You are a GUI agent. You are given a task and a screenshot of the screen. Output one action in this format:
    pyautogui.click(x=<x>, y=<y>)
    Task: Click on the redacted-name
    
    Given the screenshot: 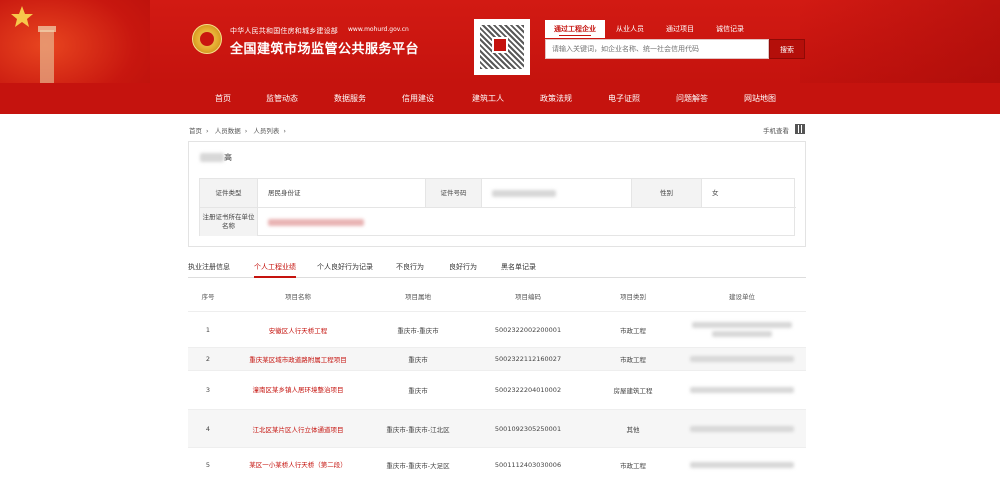 What is the action you would take?
    pyautogui.click(x=212, y=157)
    